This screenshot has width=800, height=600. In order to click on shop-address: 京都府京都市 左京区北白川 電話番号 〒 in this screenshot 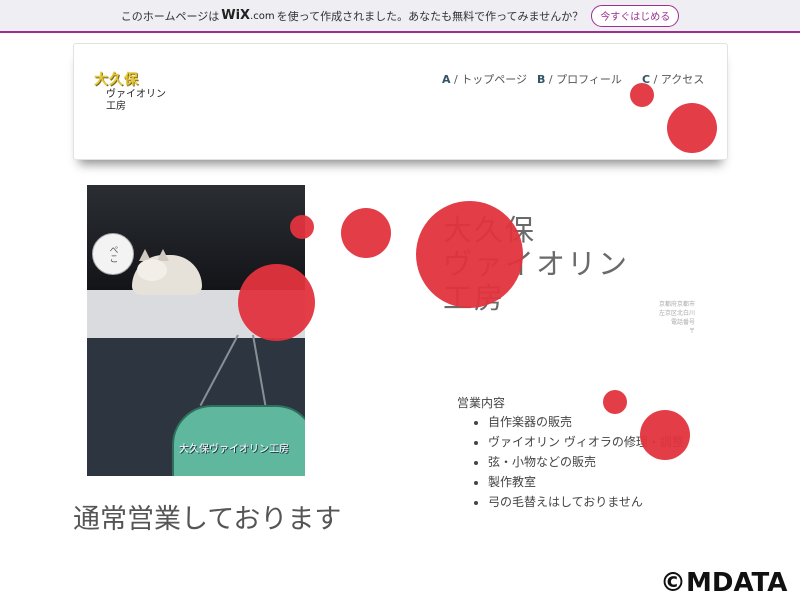, I will do `click(655, 318)`.